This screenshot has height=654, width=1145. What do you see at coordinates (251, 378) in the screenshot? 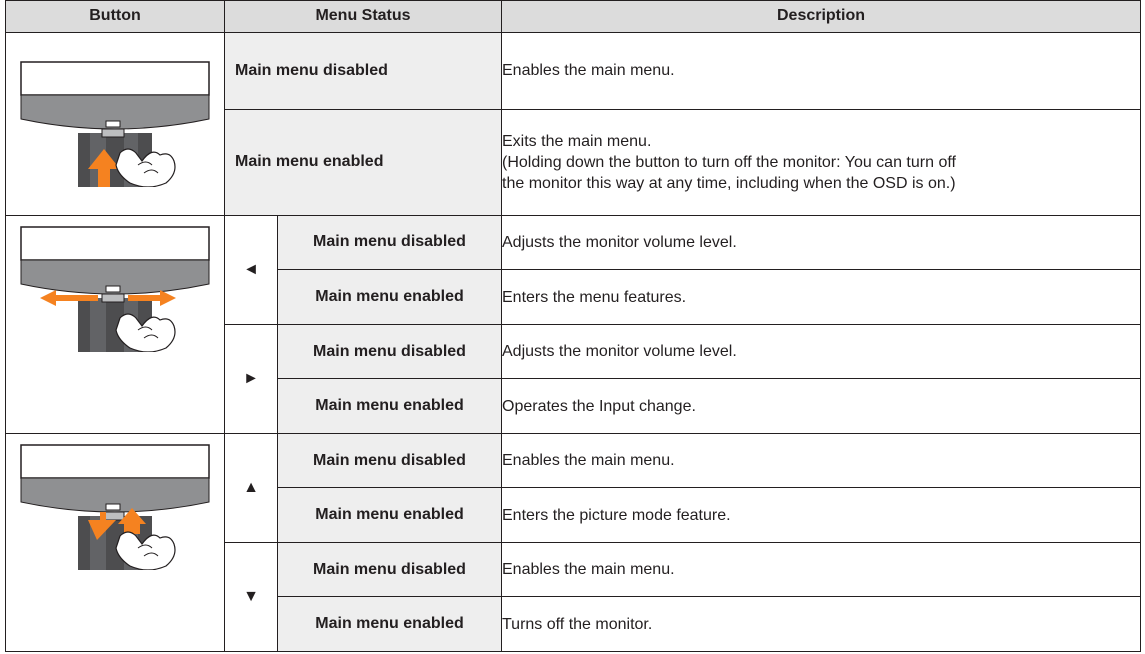
I see `right-arrow-icon: ►` at bounding box center [251, 378].